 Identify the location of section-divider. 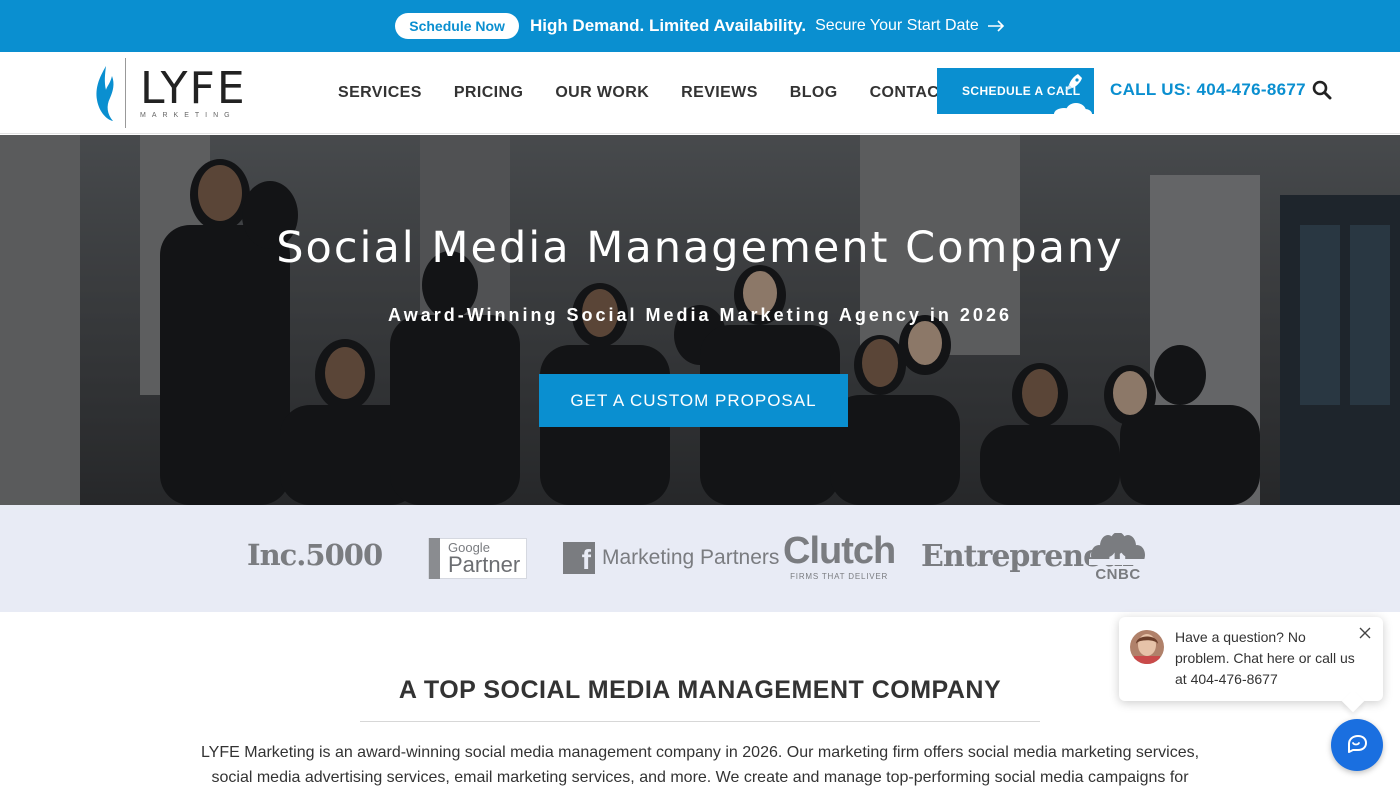
(700, 721).